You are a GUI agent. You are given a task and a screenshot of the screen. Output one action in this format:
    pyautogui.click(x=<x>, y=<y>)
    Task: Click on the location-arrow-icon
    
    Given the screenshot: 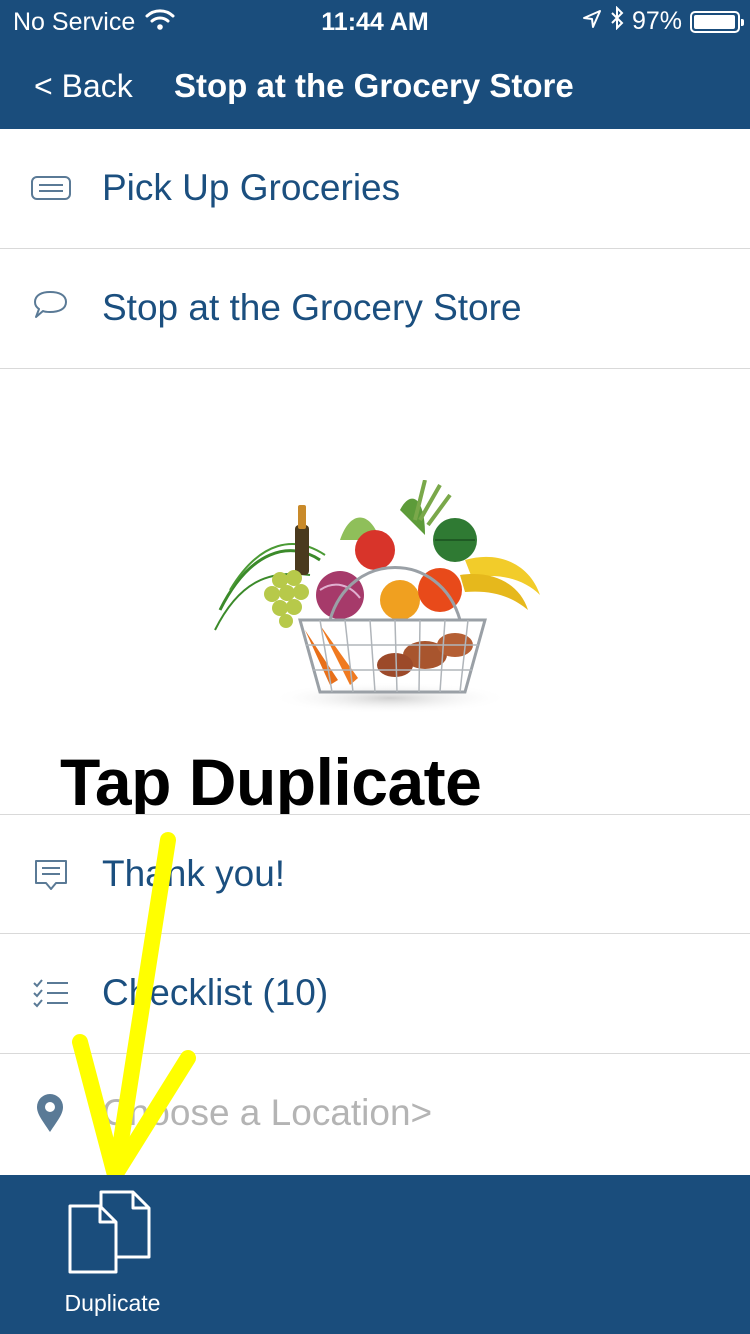 What is the action you would take?
    pyautogui.click(x=592, y=21)
    